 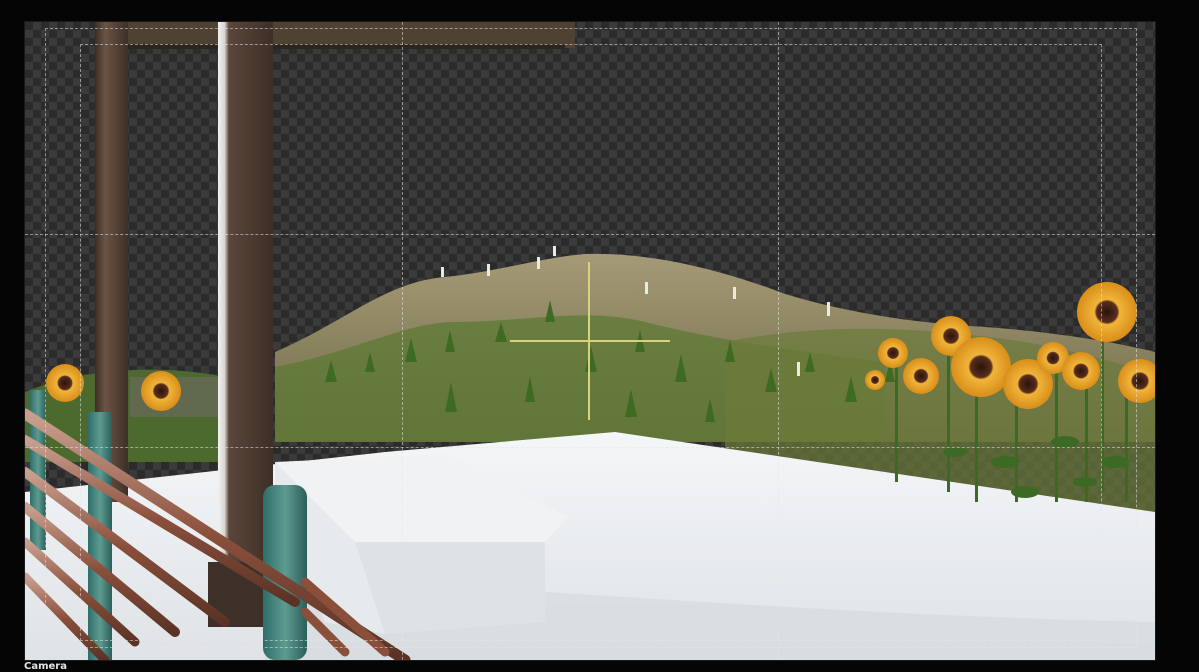 I want to click on crosshair-vertical, so click(x=589, y=341).